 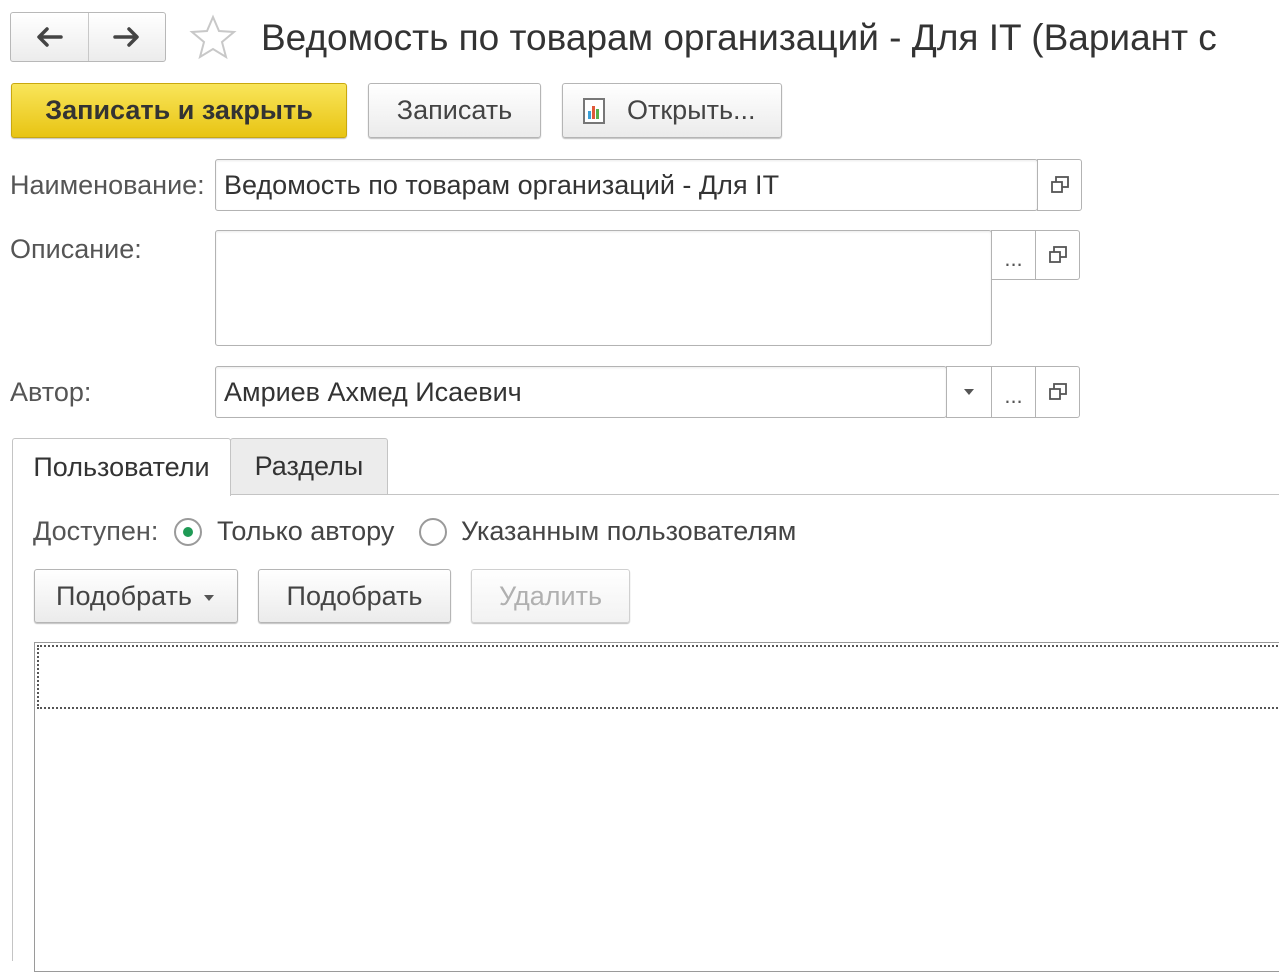 I want to click on radio-only-author-label: Только автору, so click(x=305, y=531).